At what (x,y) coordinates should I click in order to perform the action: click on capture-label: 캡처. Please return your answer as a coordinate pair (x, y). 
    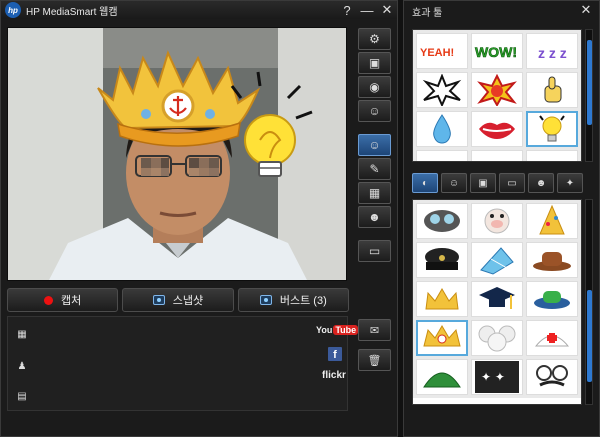
    Looking at the image, I should click on (71, 301).